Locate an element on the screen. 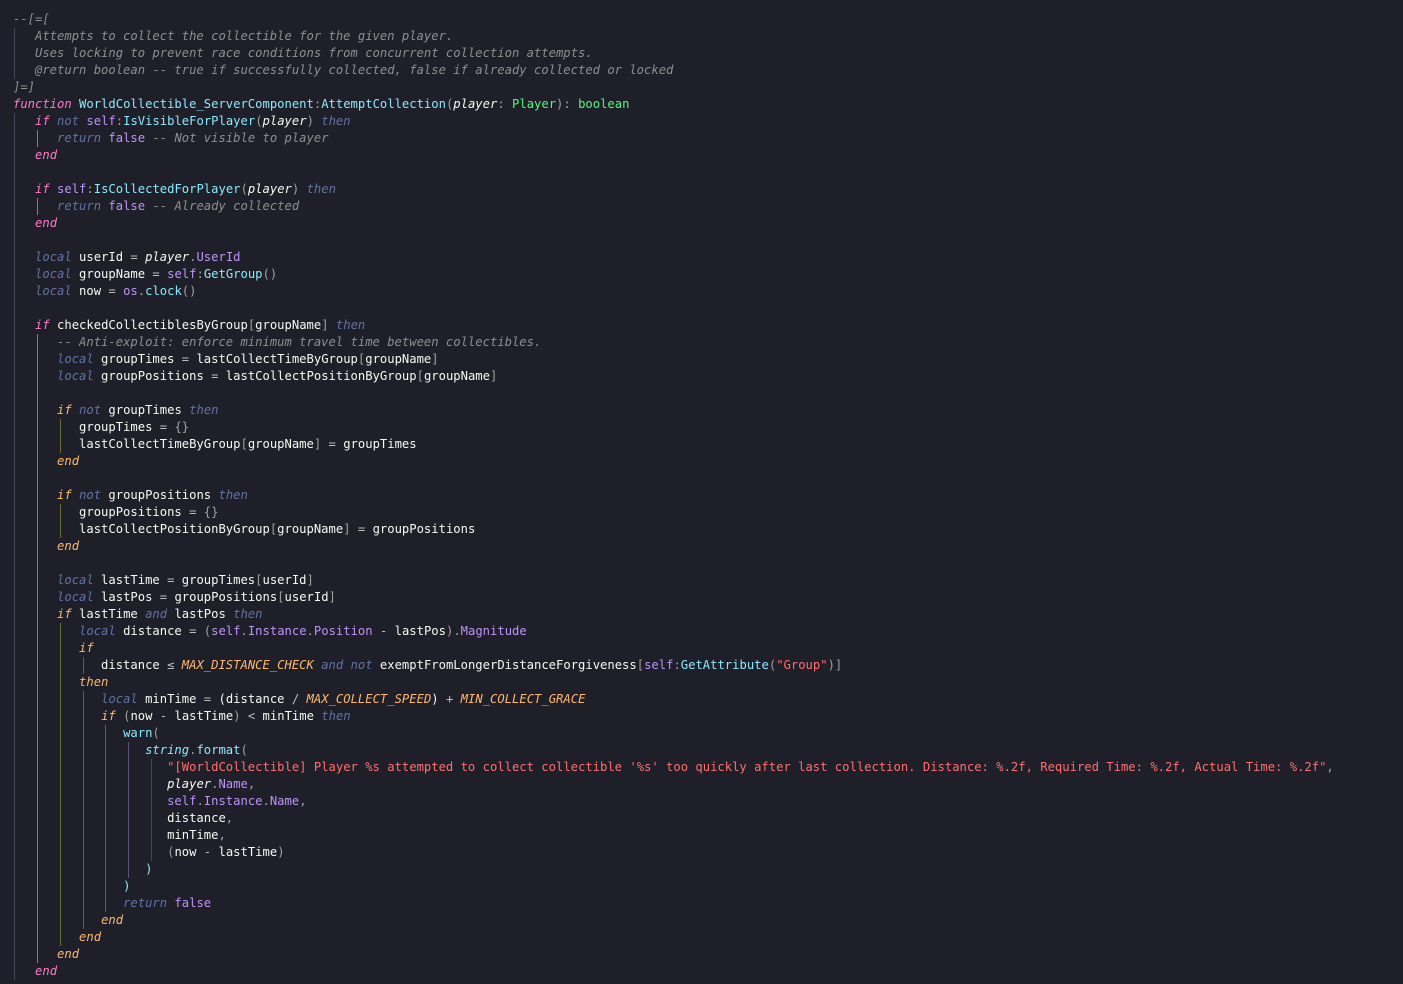 The width and height of the screenshot is (1403, 984). code-token: GetAttribute is located at coordinates (724, 665).